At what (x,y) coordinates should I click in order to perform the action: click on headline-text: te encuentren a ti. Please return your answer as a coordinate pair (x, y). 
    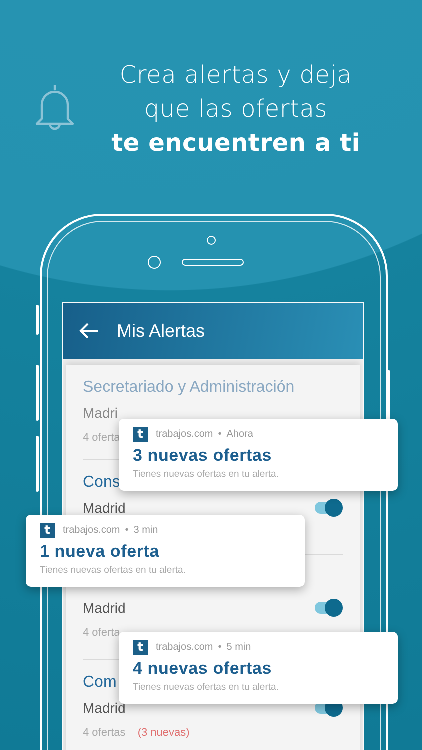
    Looking at the image, I should click on (236, 143).